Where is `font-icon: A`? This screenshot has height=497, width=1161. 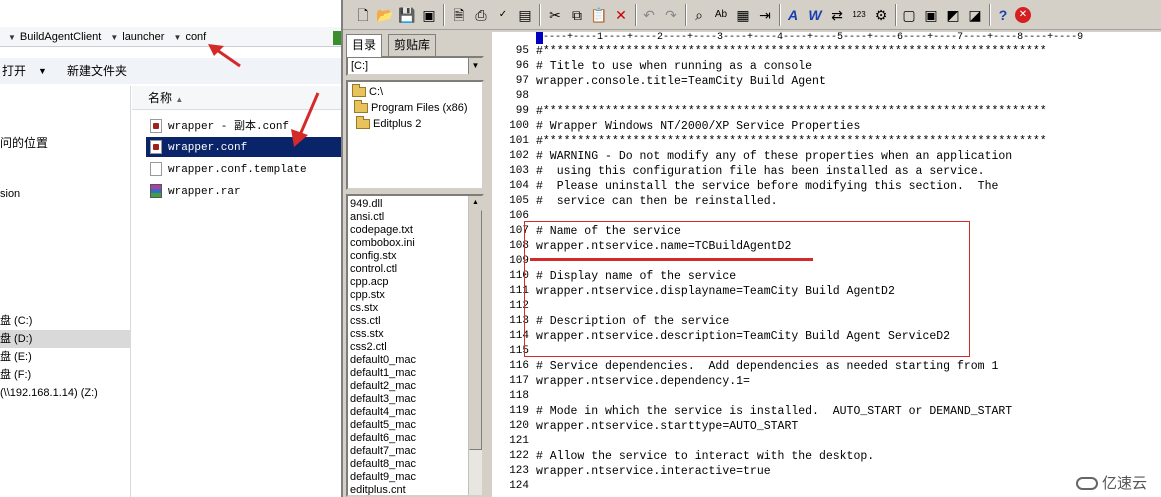
font-icon: A is located at coordinates (793, 15).